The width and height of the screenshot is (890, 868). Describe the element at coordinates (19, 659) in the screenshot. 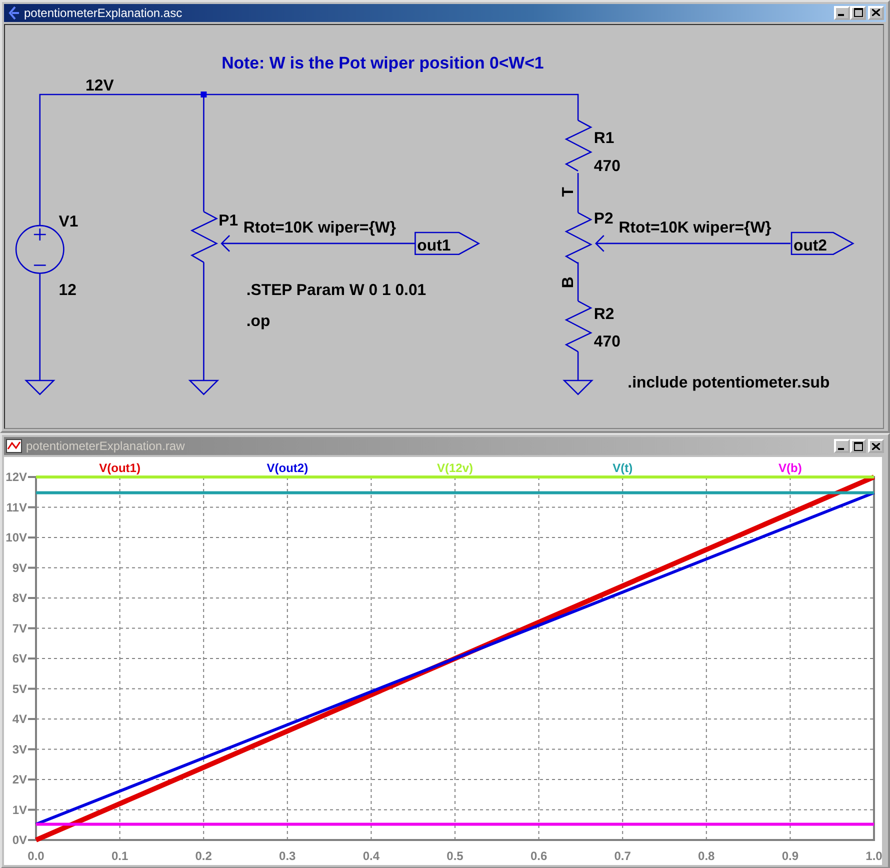

I see `axis-tick-label: 6V` at that location.